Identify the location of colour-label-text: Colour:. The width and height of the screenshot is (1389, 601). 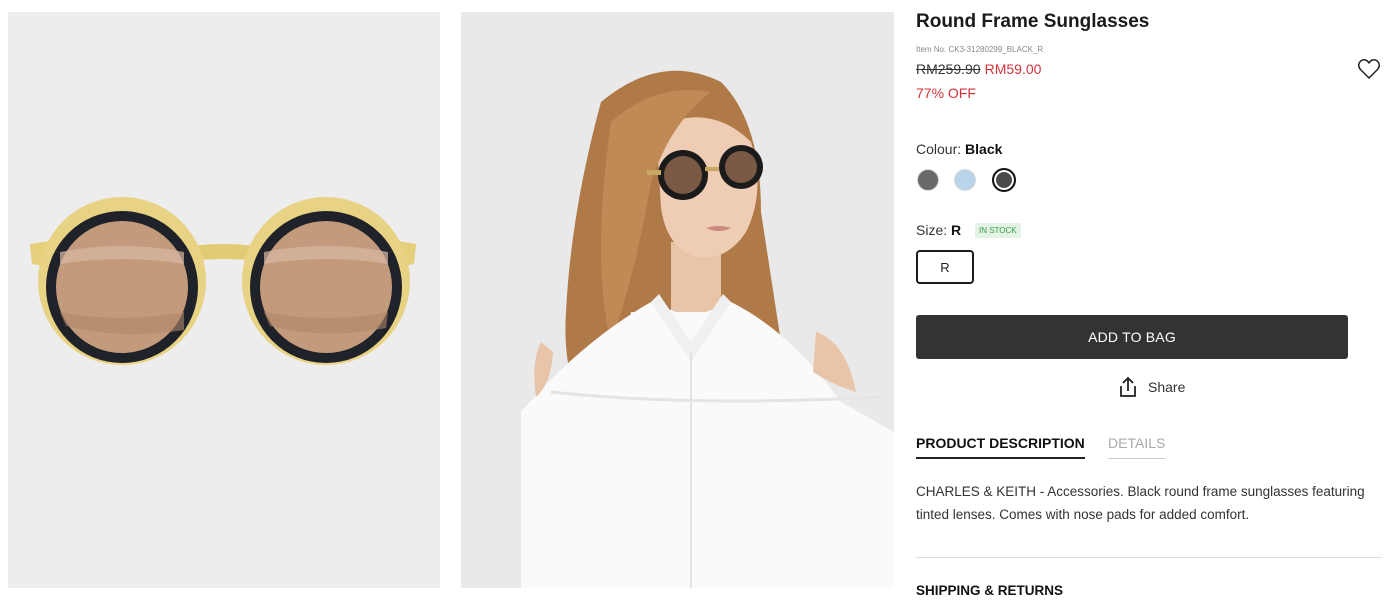
(939, 149).